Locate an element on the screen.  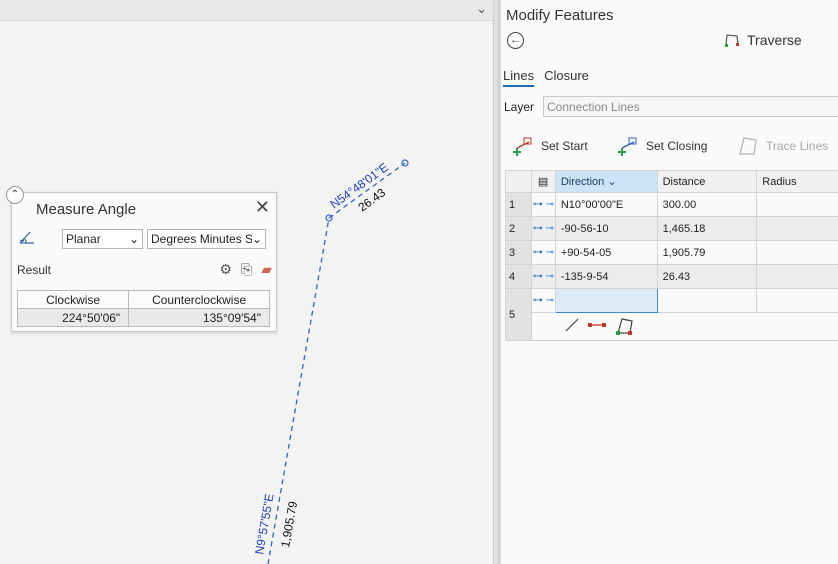
direction-header: Direction ⌄ is located at coordinates (606, 181).